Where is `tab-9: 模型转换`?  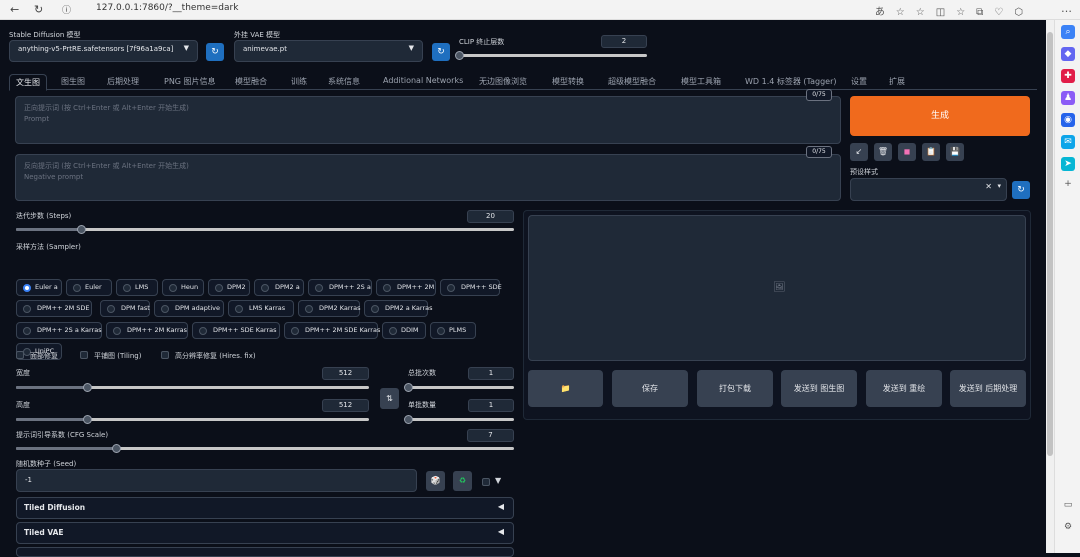 tab-9: 模型转换 is located at coordinates (568, 81).